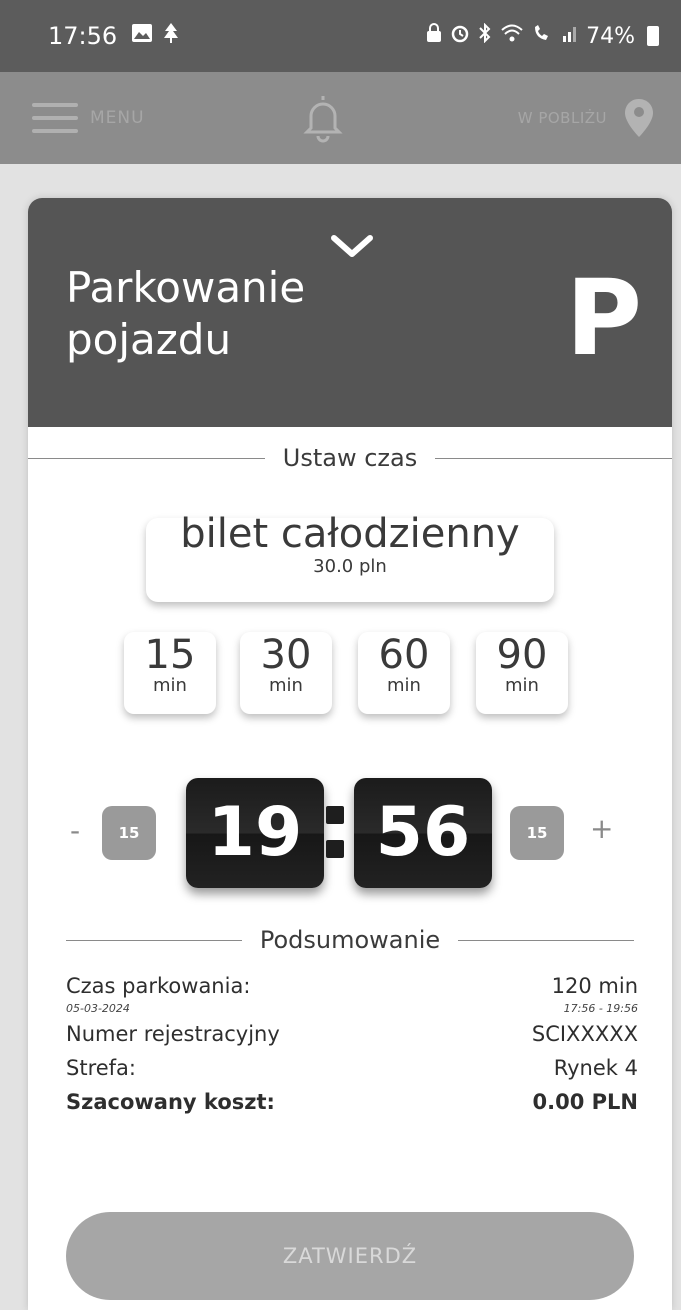 This screenshot has height=1310, width=681. What do you see at coordinates (352, 1012) in the screenshot?
I see `summary-row-date: 05-03-2024 17:56 - 19:56` at bounding box center [352, 1012].